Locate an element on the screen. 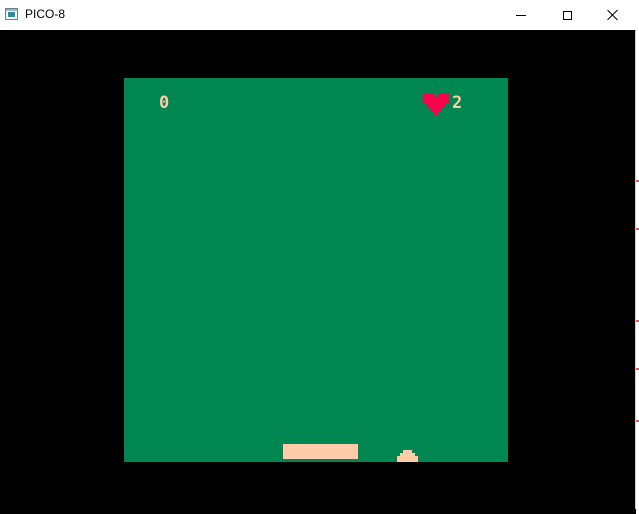  app-icon-screen is located at coordinates (11, 14).